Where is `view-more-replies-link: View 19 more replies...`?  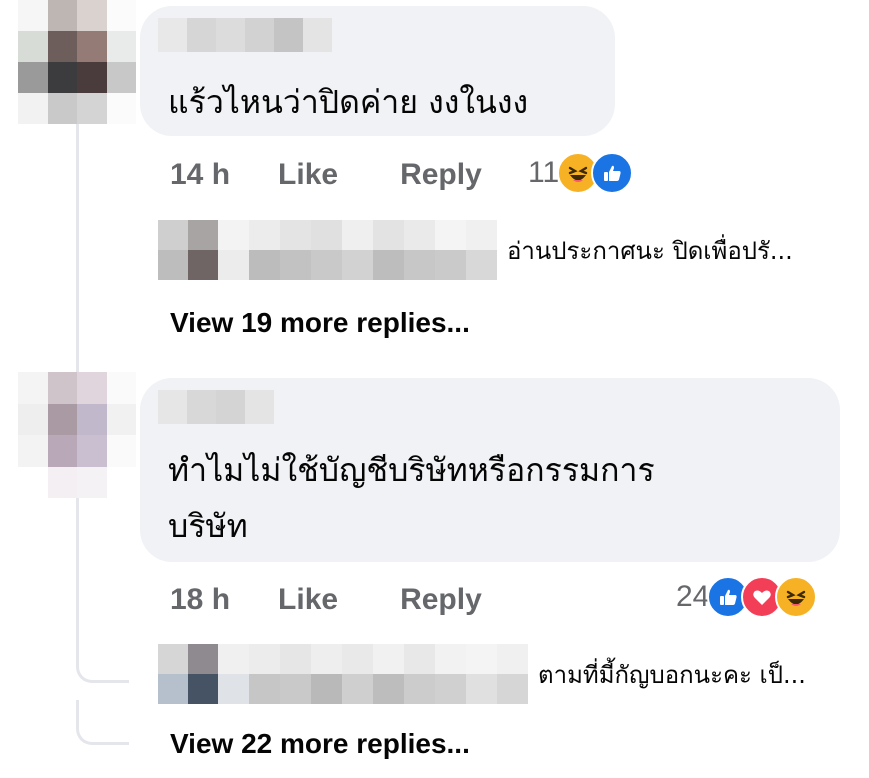 view-more-replies-link: View 19 more replies... is located at coordinates (320, 323).